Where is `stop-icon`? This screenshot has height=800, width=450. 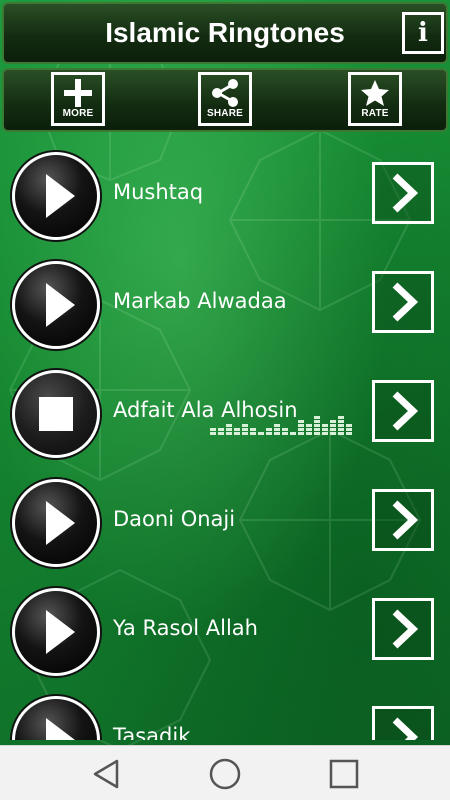
stop-icon is located at coordinates (56, 414).